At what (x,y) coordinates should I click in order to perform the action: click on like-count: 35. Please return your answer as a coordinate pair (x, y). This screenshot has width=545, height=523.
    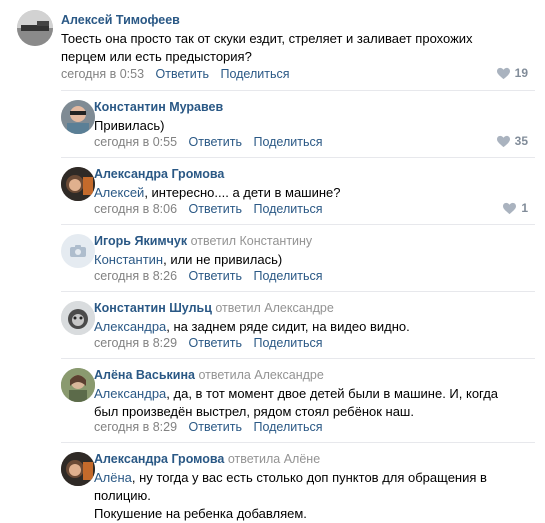
    Looking at the image, I should click on (521, 141).